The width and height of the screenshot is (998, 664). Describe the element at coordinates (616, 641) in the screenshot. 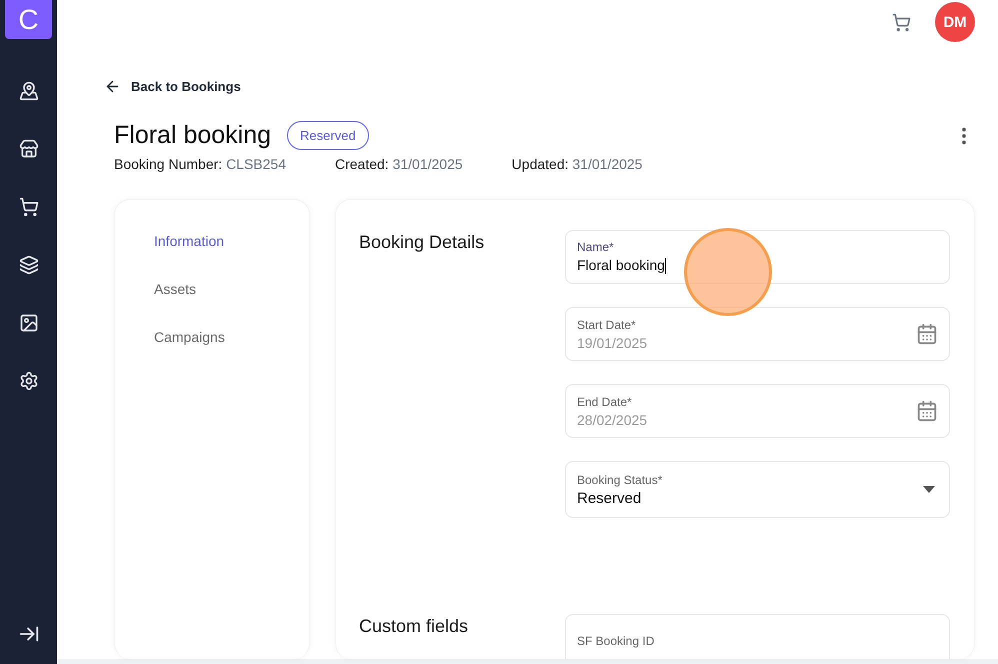

I see `field-label: SF Booking ID` at that location.